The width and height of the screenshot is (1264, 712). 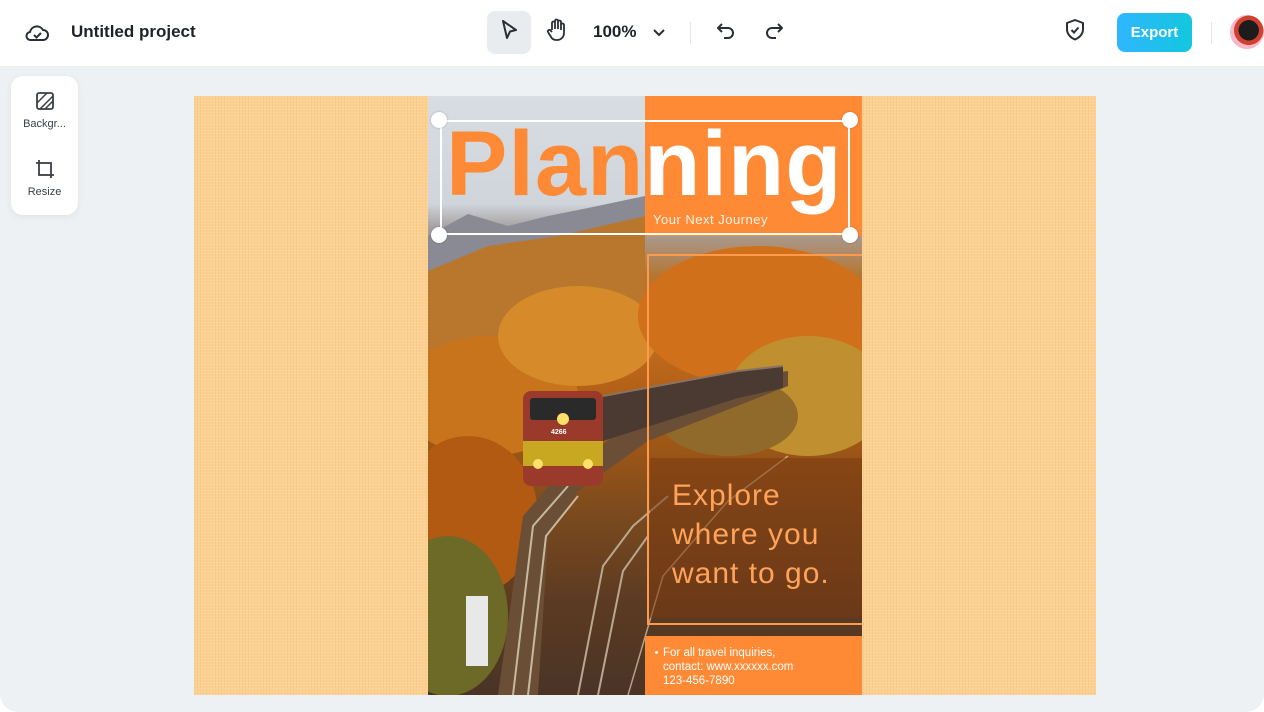 What do you see at coordinates (37, 33) in the screenshot?
I see `cloud-sync-icon` at bounding box center [37, 33].